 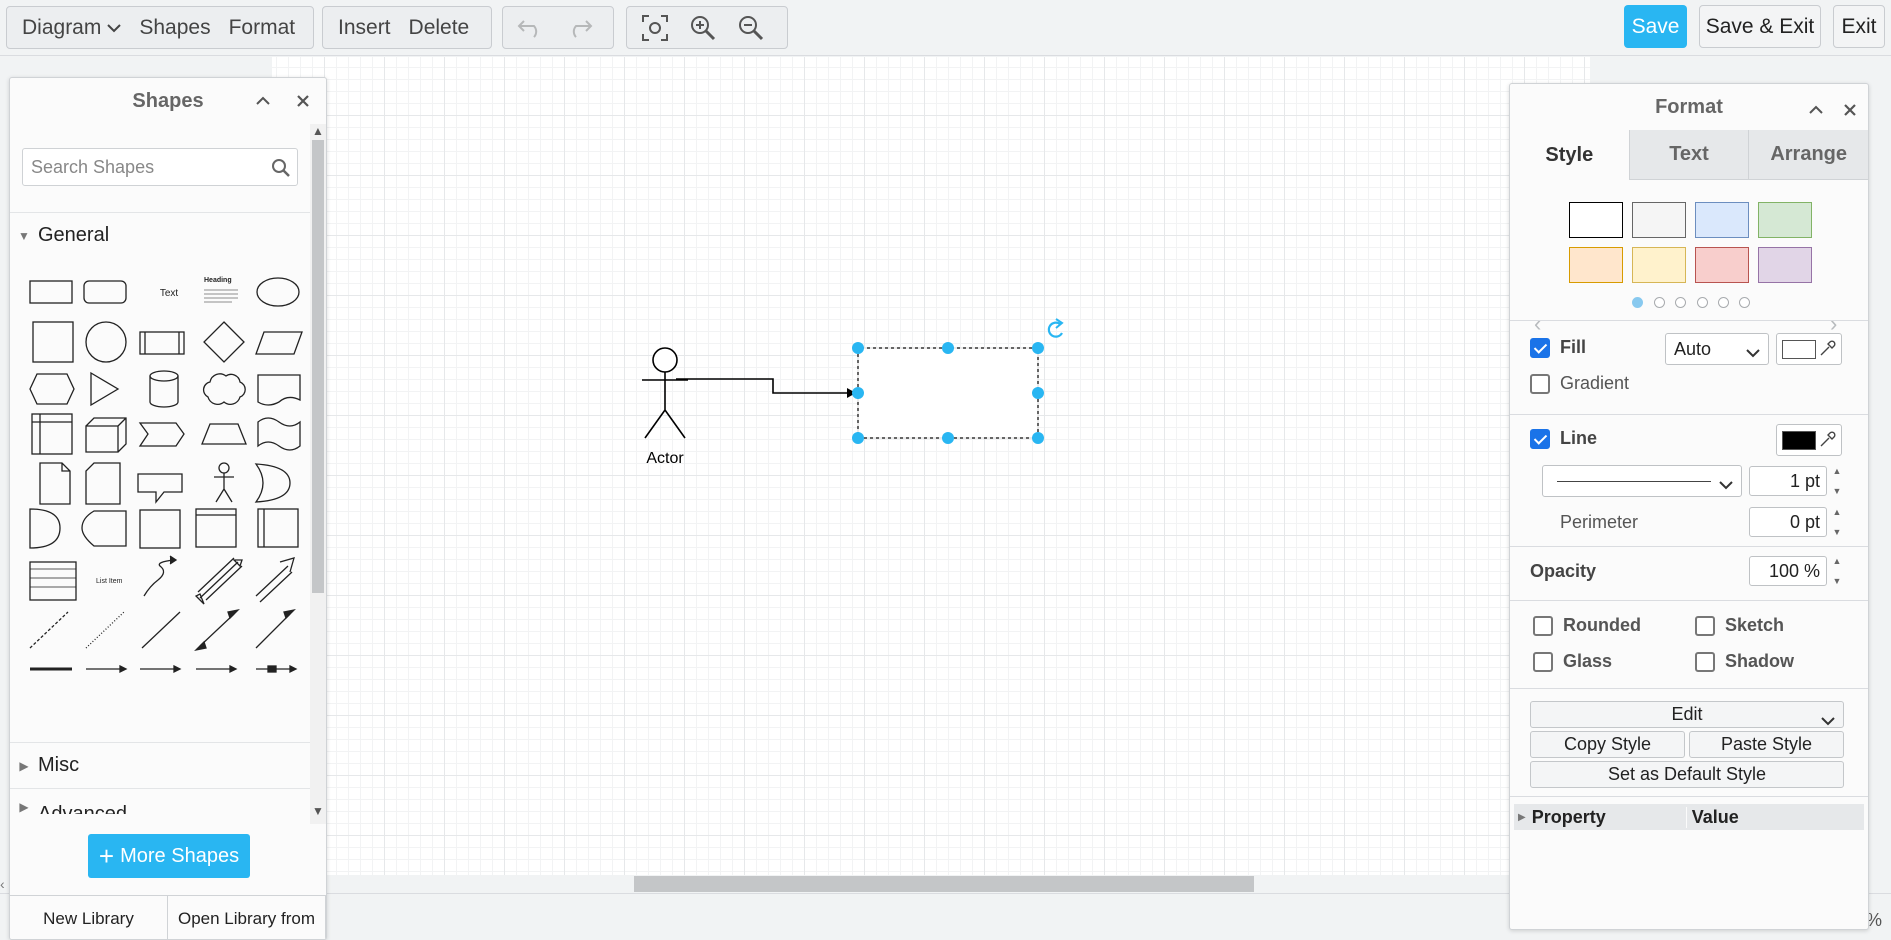 I want to click on more-shapes-button: + More Shapes, so click(x=169, y=856).